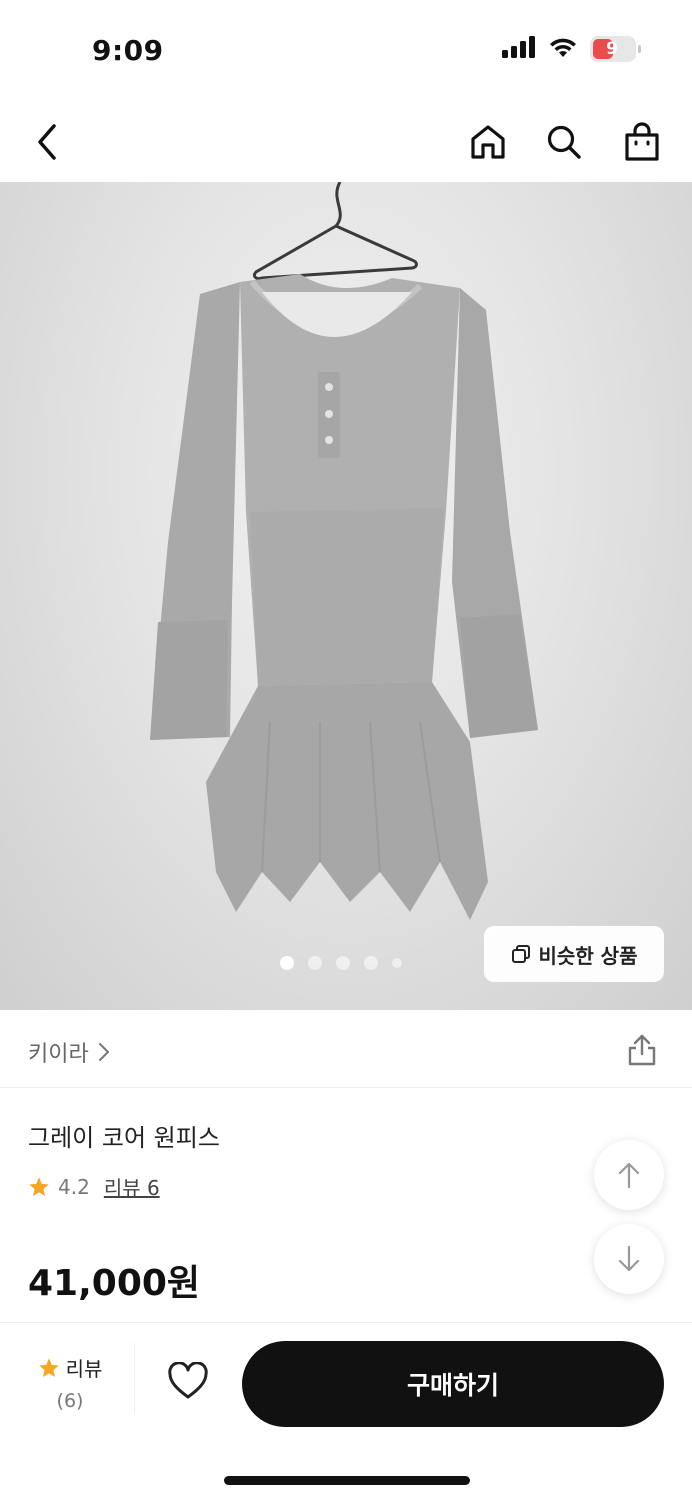 The width and height of the screenshot is (692, 1500). What do you see at coordinates (588, 955) in the screenshot?
I see `similar-products-label: 비슷한 상품` at bounding box center [588, 955].